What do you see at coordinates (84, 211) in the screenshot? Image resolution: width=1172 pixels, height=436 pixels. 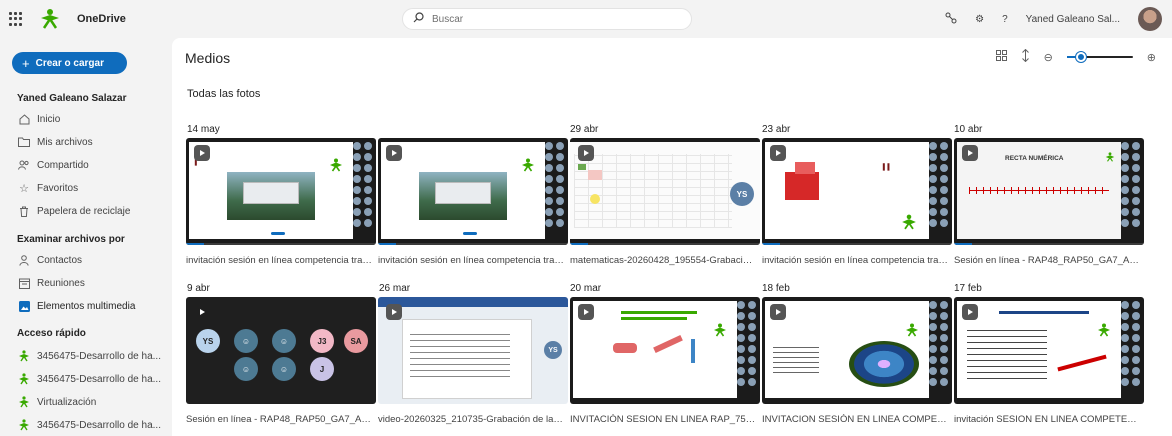 I see `sidebar-item-label: Papelera de reciclaje` at bounding box center [84, 211].